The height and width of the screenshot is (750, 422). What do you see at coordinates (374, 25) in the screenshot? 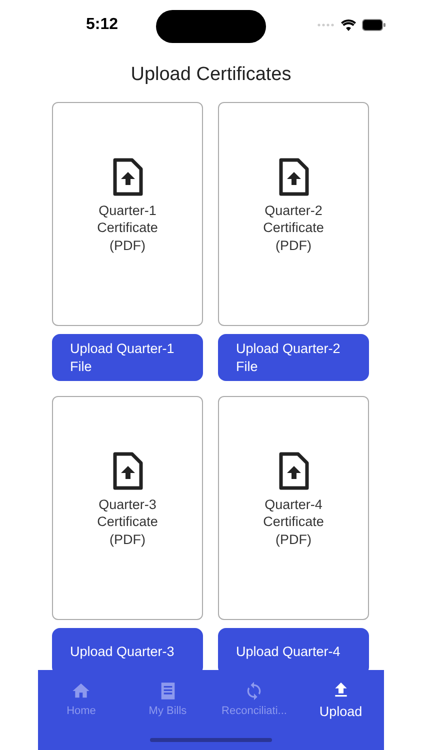
I see `battery-icon` at bounding box center [374, 25].